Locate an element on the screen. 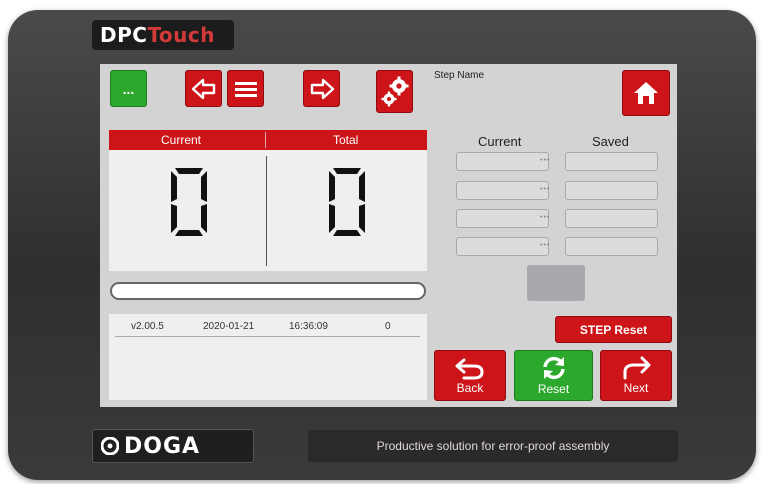 The height and width of the screenshot is (484, 763). arrow-left-icon is located at coordinates (203, 88).